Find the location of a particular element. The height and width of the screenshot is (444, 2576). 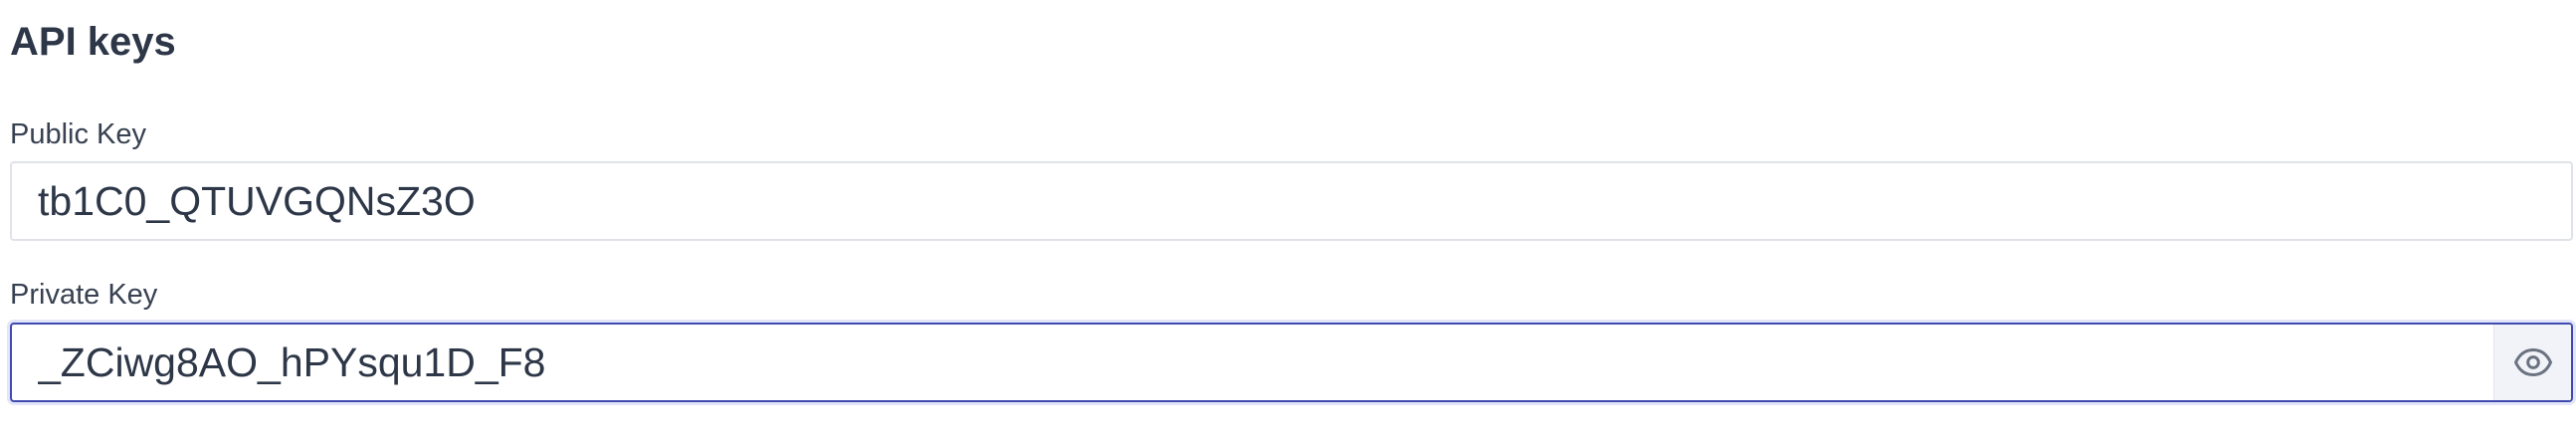

public-key-label: Public Key is located at coordinates (78, 134).